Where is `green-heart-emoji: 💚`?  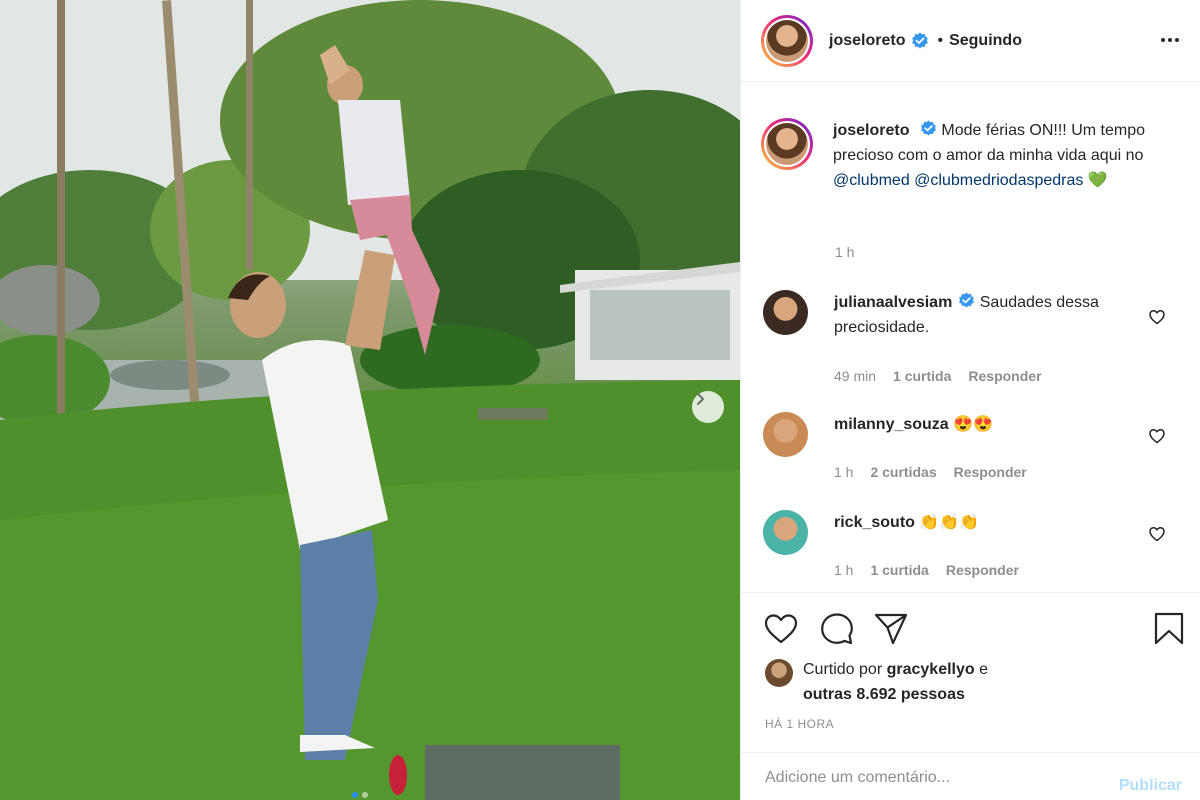 green-heart-emoji: 💚 is located at coordinates (1097, 180).